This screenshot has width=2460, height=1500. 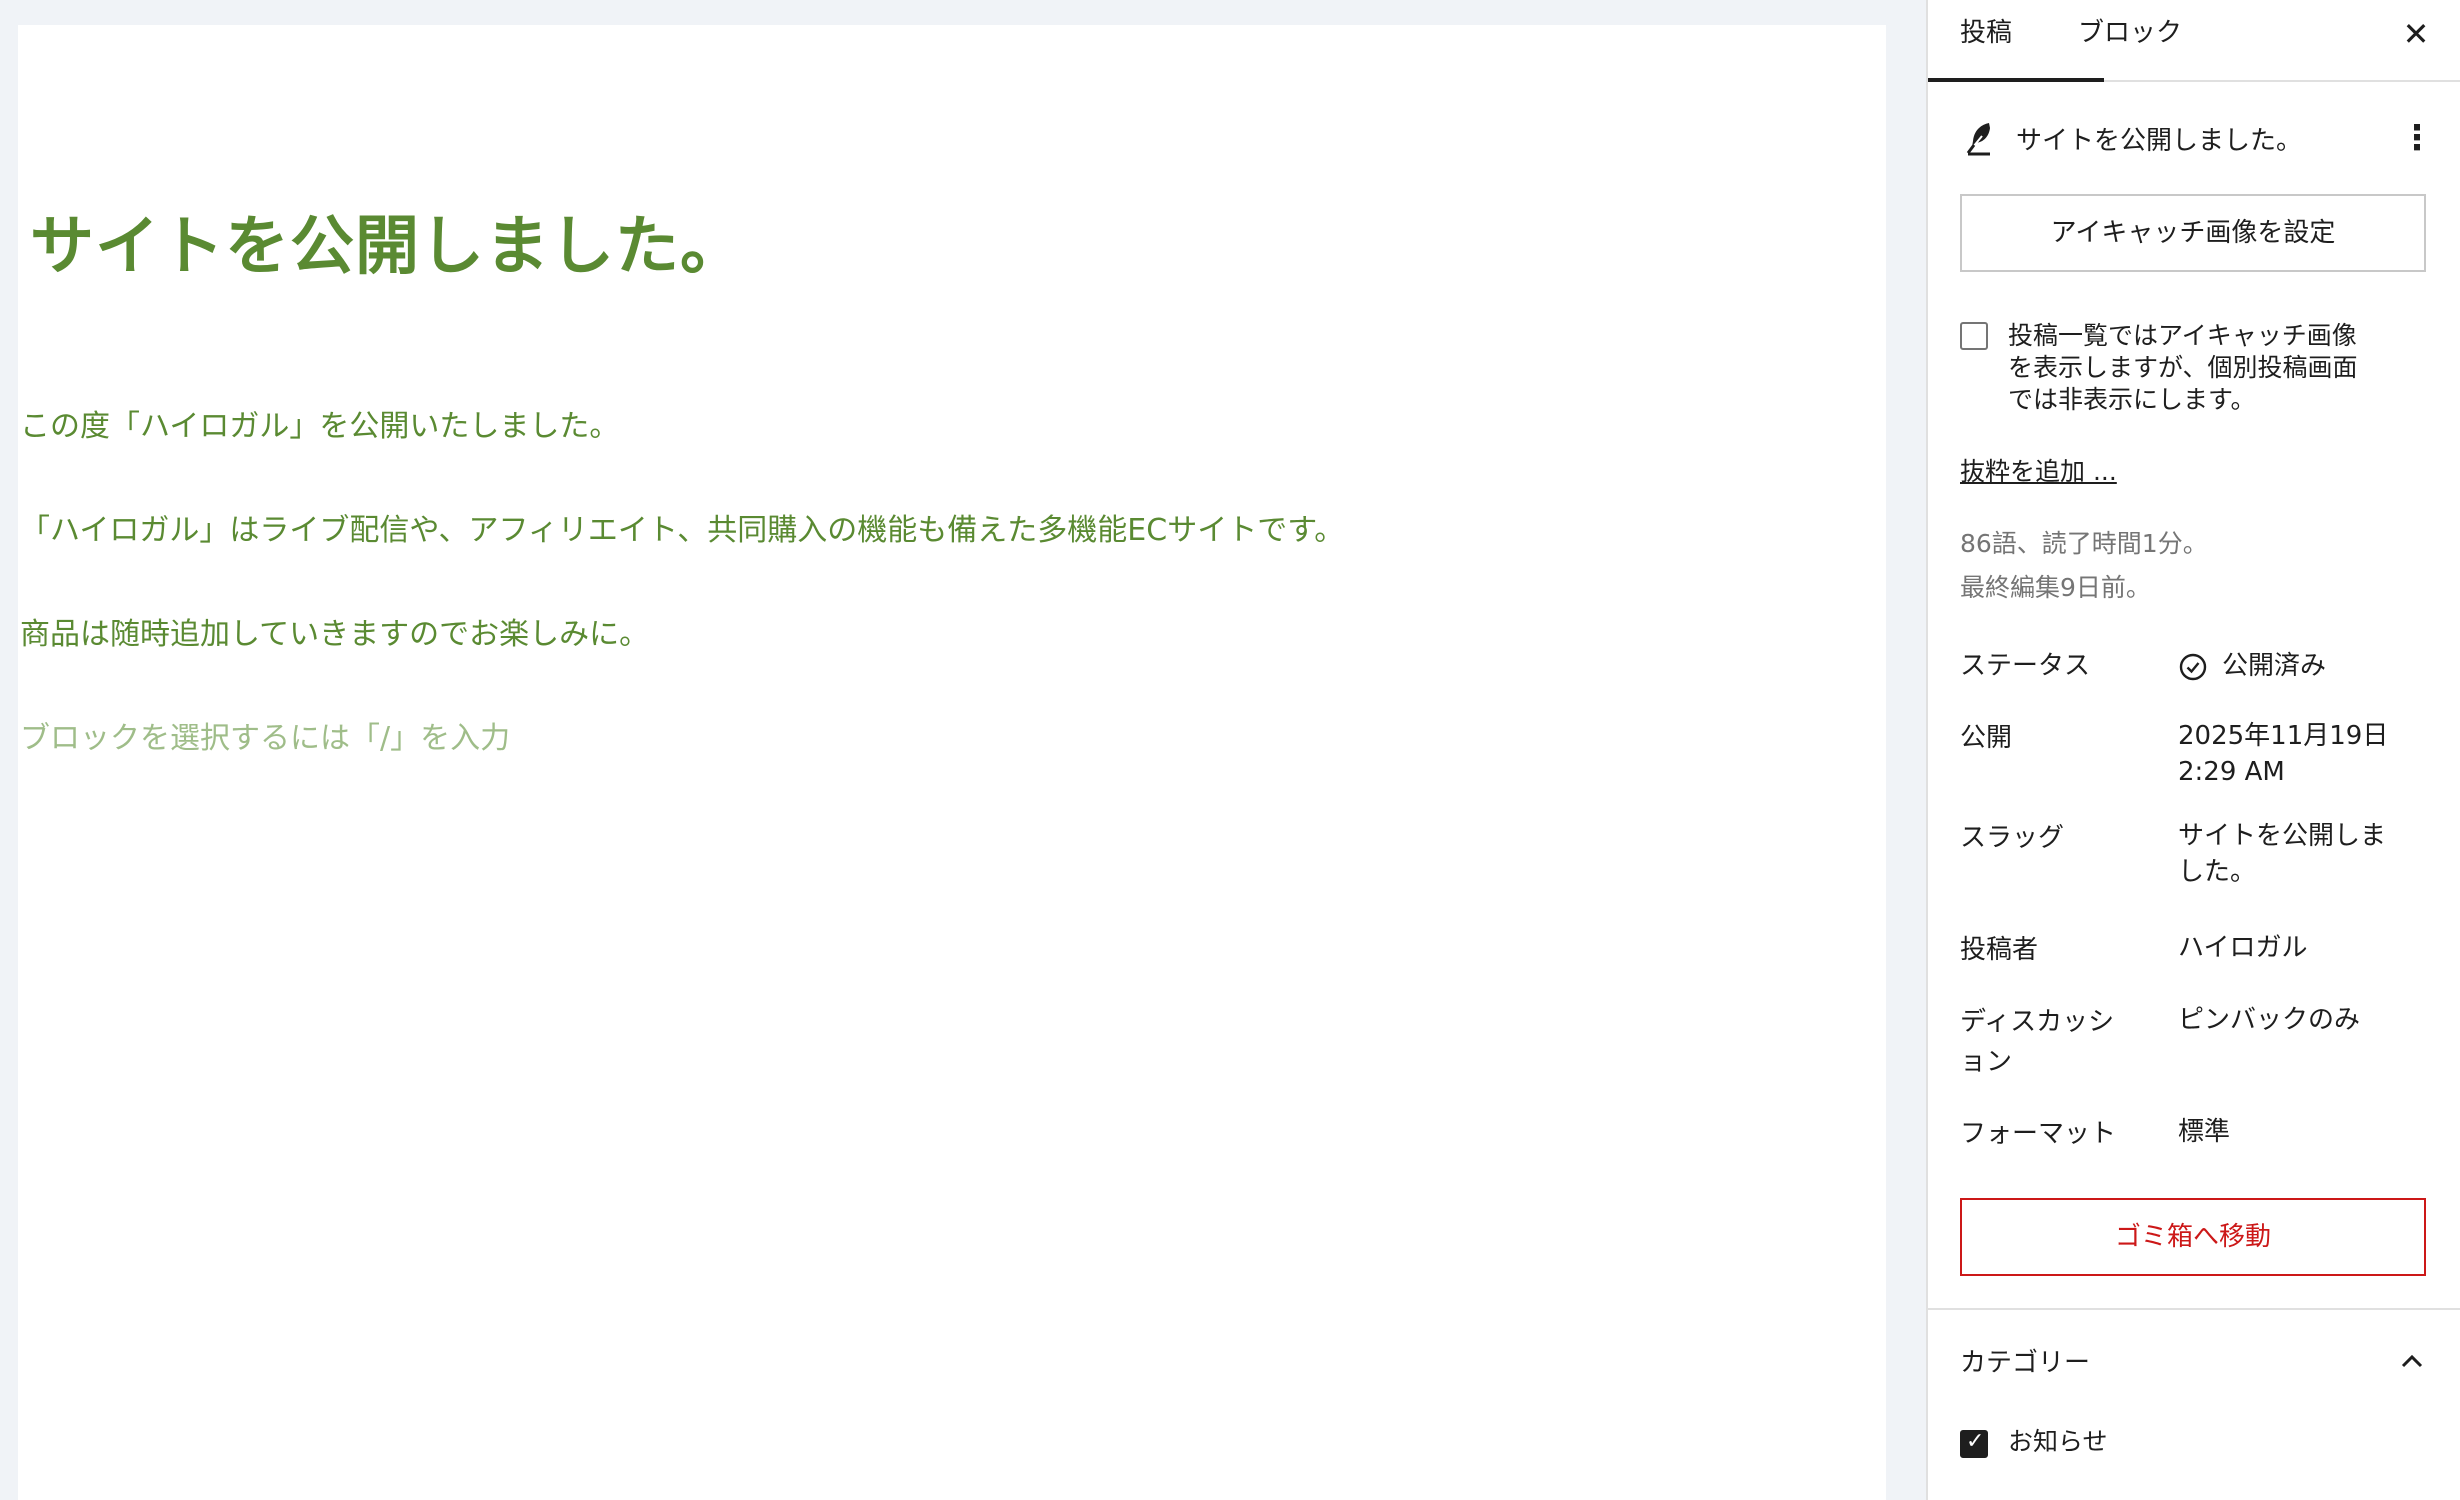 I want to click on publish-date-value: 2025年11月19日 2:29 AM, so click(x=2303, y=754).